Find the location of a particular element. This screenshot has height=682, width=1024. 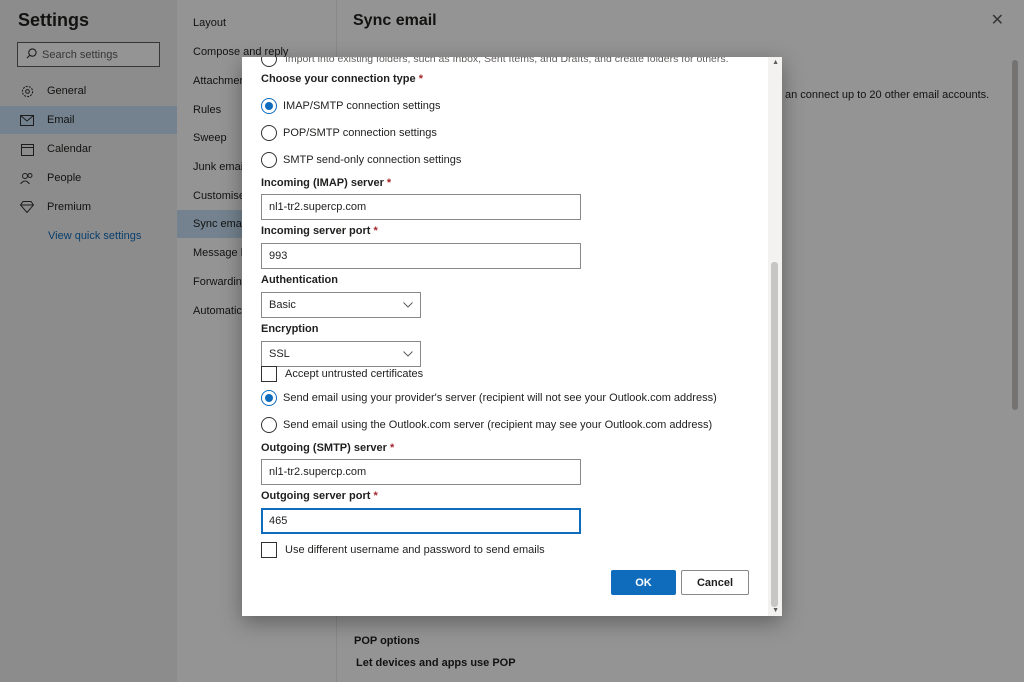

accept-untrusted-row: Accept untrusted certificates is located at coordinates (342, 374).